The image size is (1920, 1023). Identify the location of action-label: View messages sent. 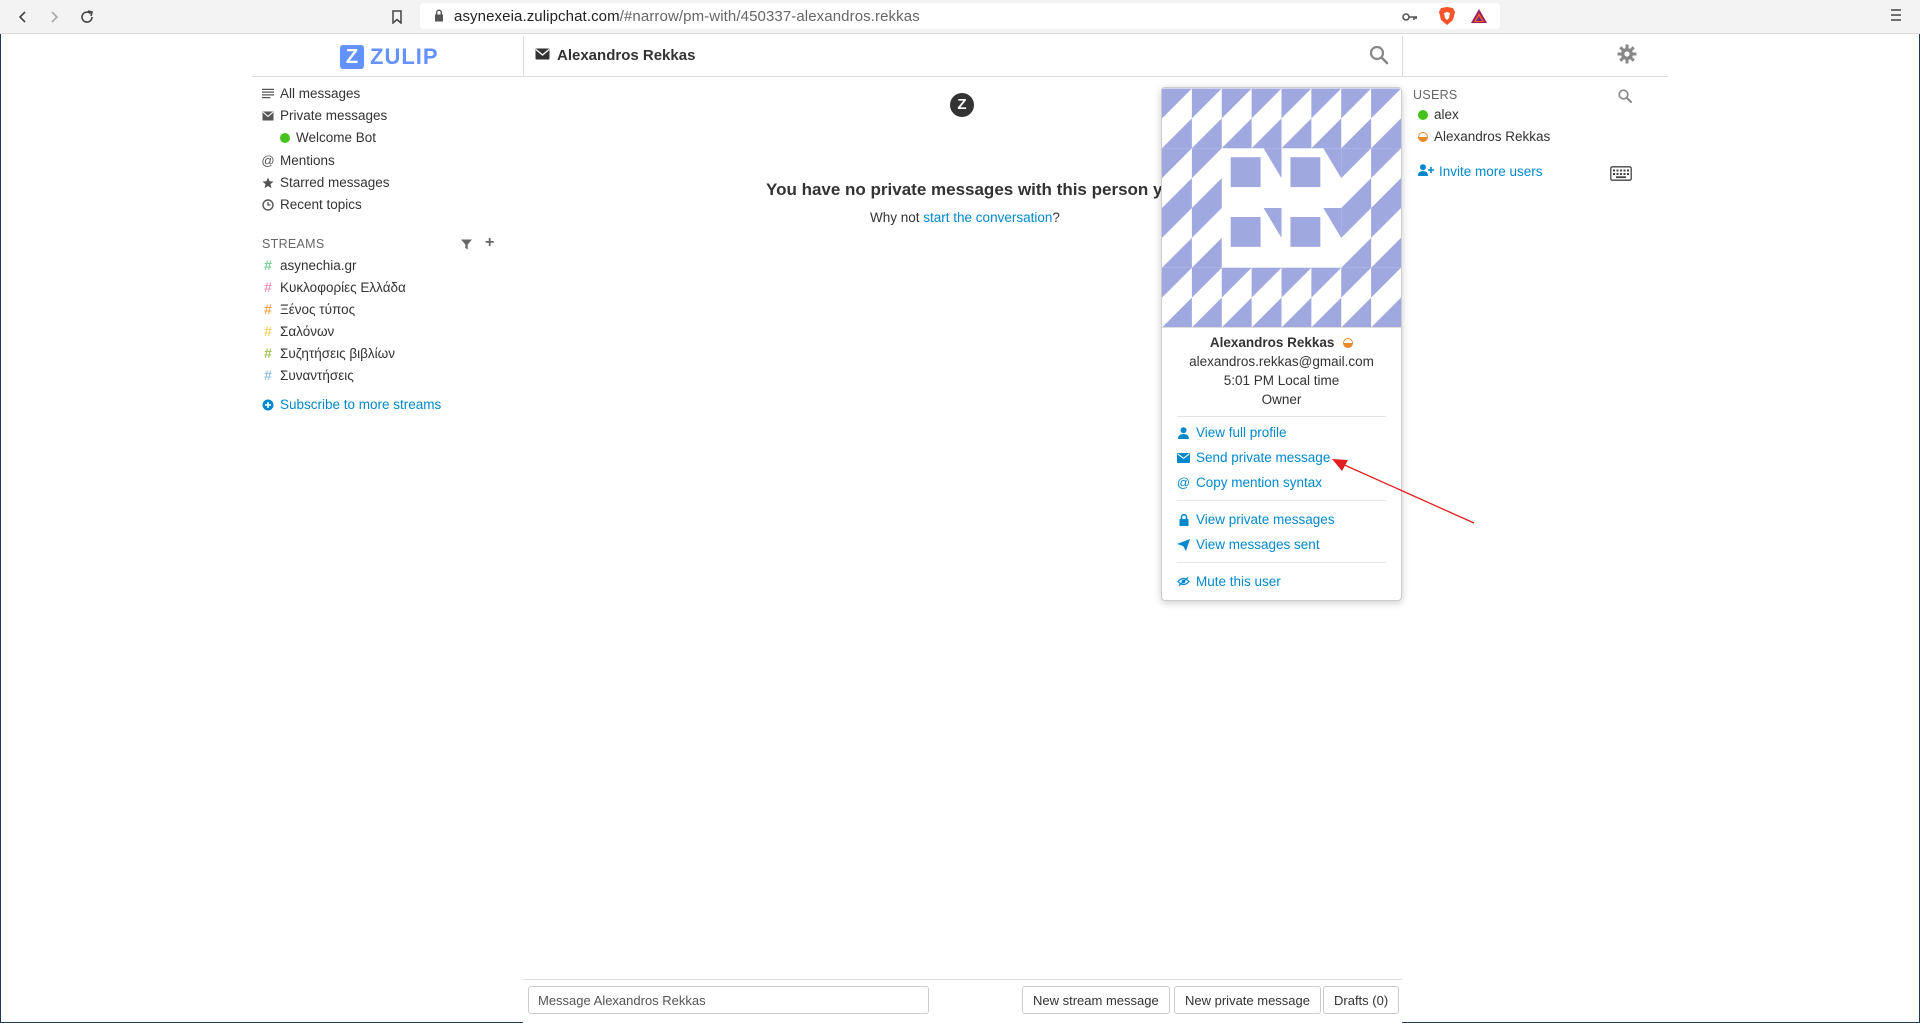
(1258, 544).